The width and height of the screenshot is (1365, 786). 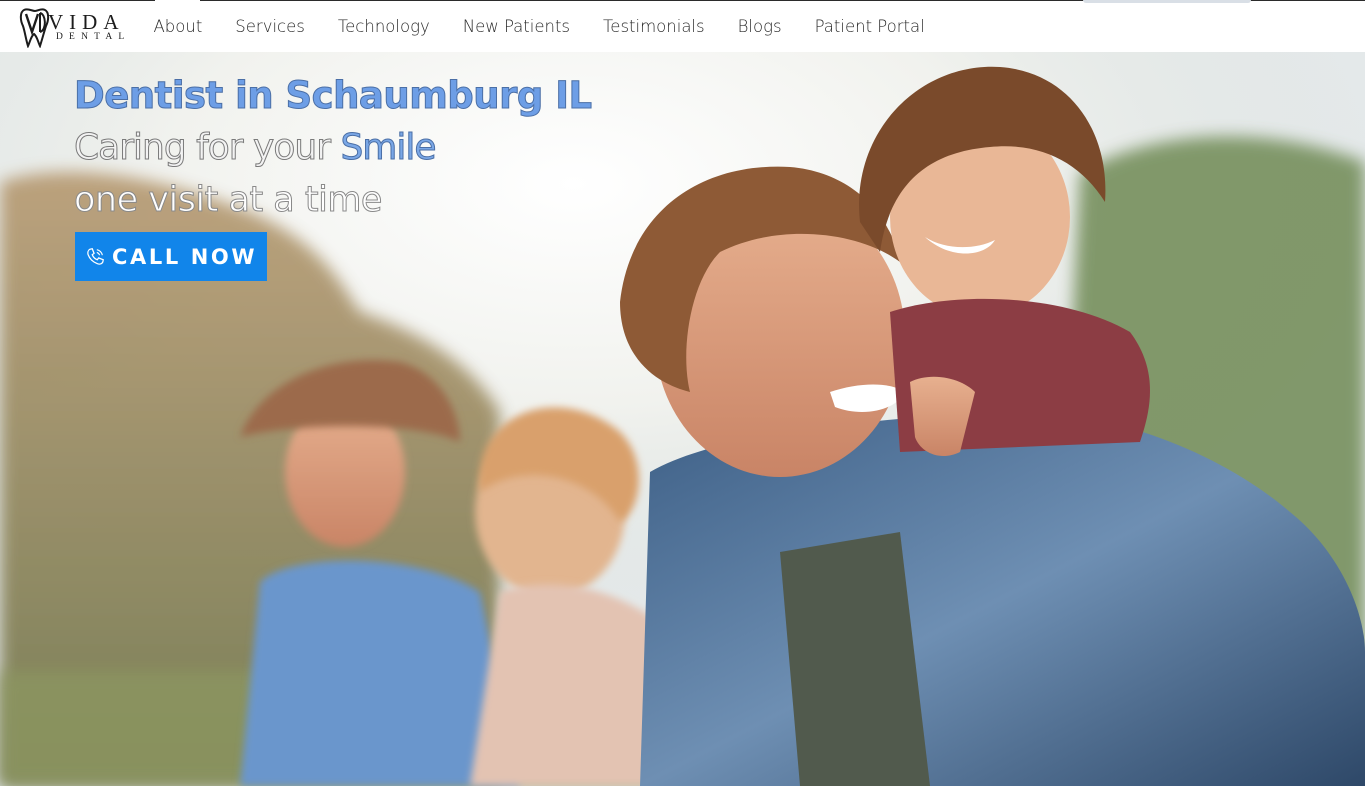 I want to click on hero-headline: Dentist in Schaumburg IL, so click(x=333, y=96).